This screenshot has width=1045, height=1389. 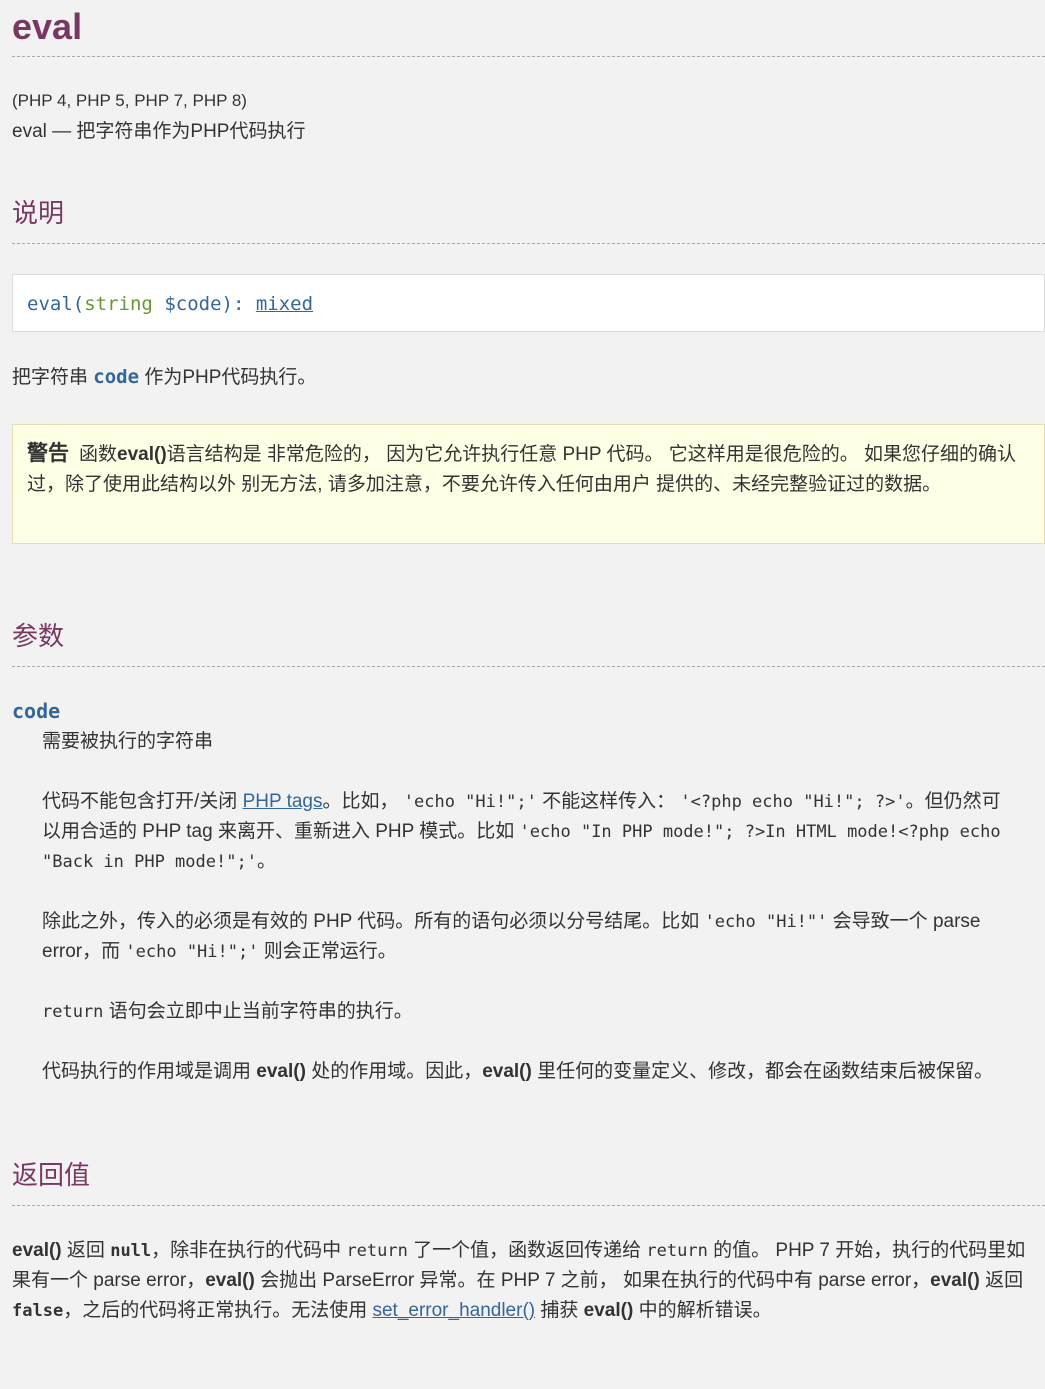 I want to click on p2-code-1: 'echo "Hi!";', so click(x=470, y=802).